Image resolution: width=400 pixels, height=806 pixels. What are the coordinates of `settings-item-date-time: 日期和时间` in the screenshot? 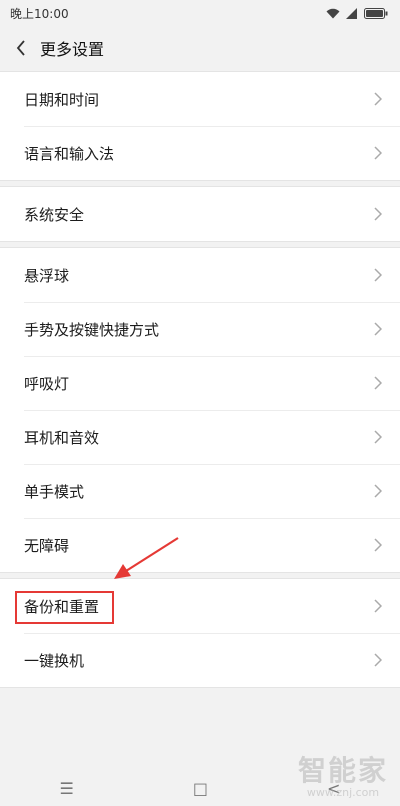 It's located at (200, 99).